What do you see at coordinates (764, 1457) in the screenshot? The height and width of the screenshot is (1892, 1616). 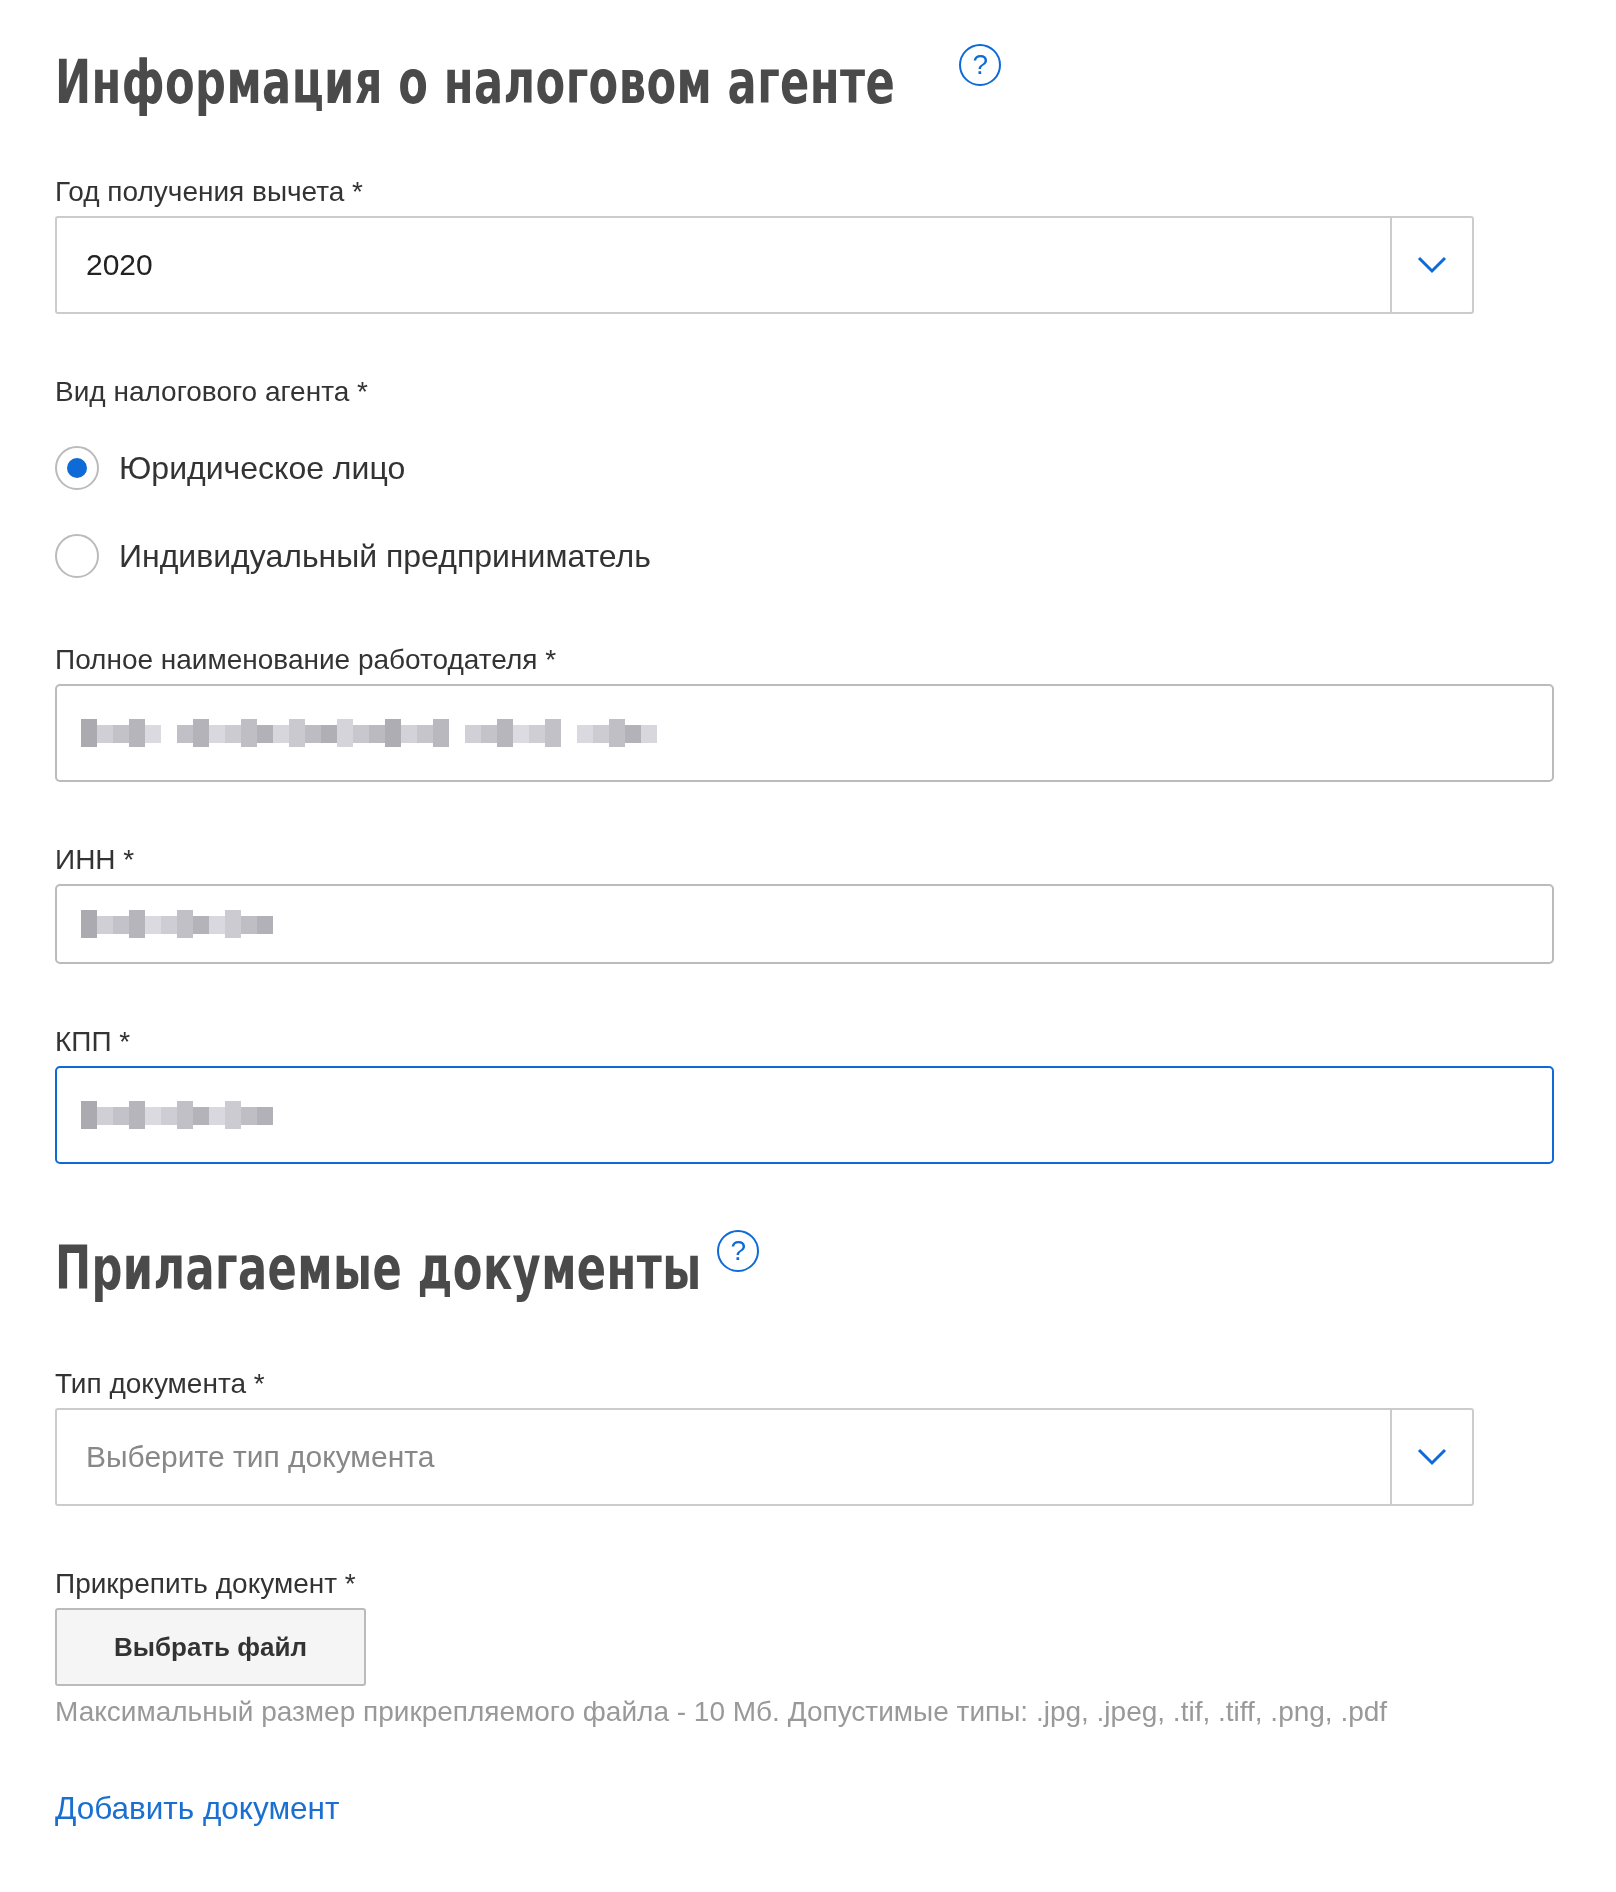 I see `dropdown-field: Выберите тип документа` at bounding box center [764, 1457].